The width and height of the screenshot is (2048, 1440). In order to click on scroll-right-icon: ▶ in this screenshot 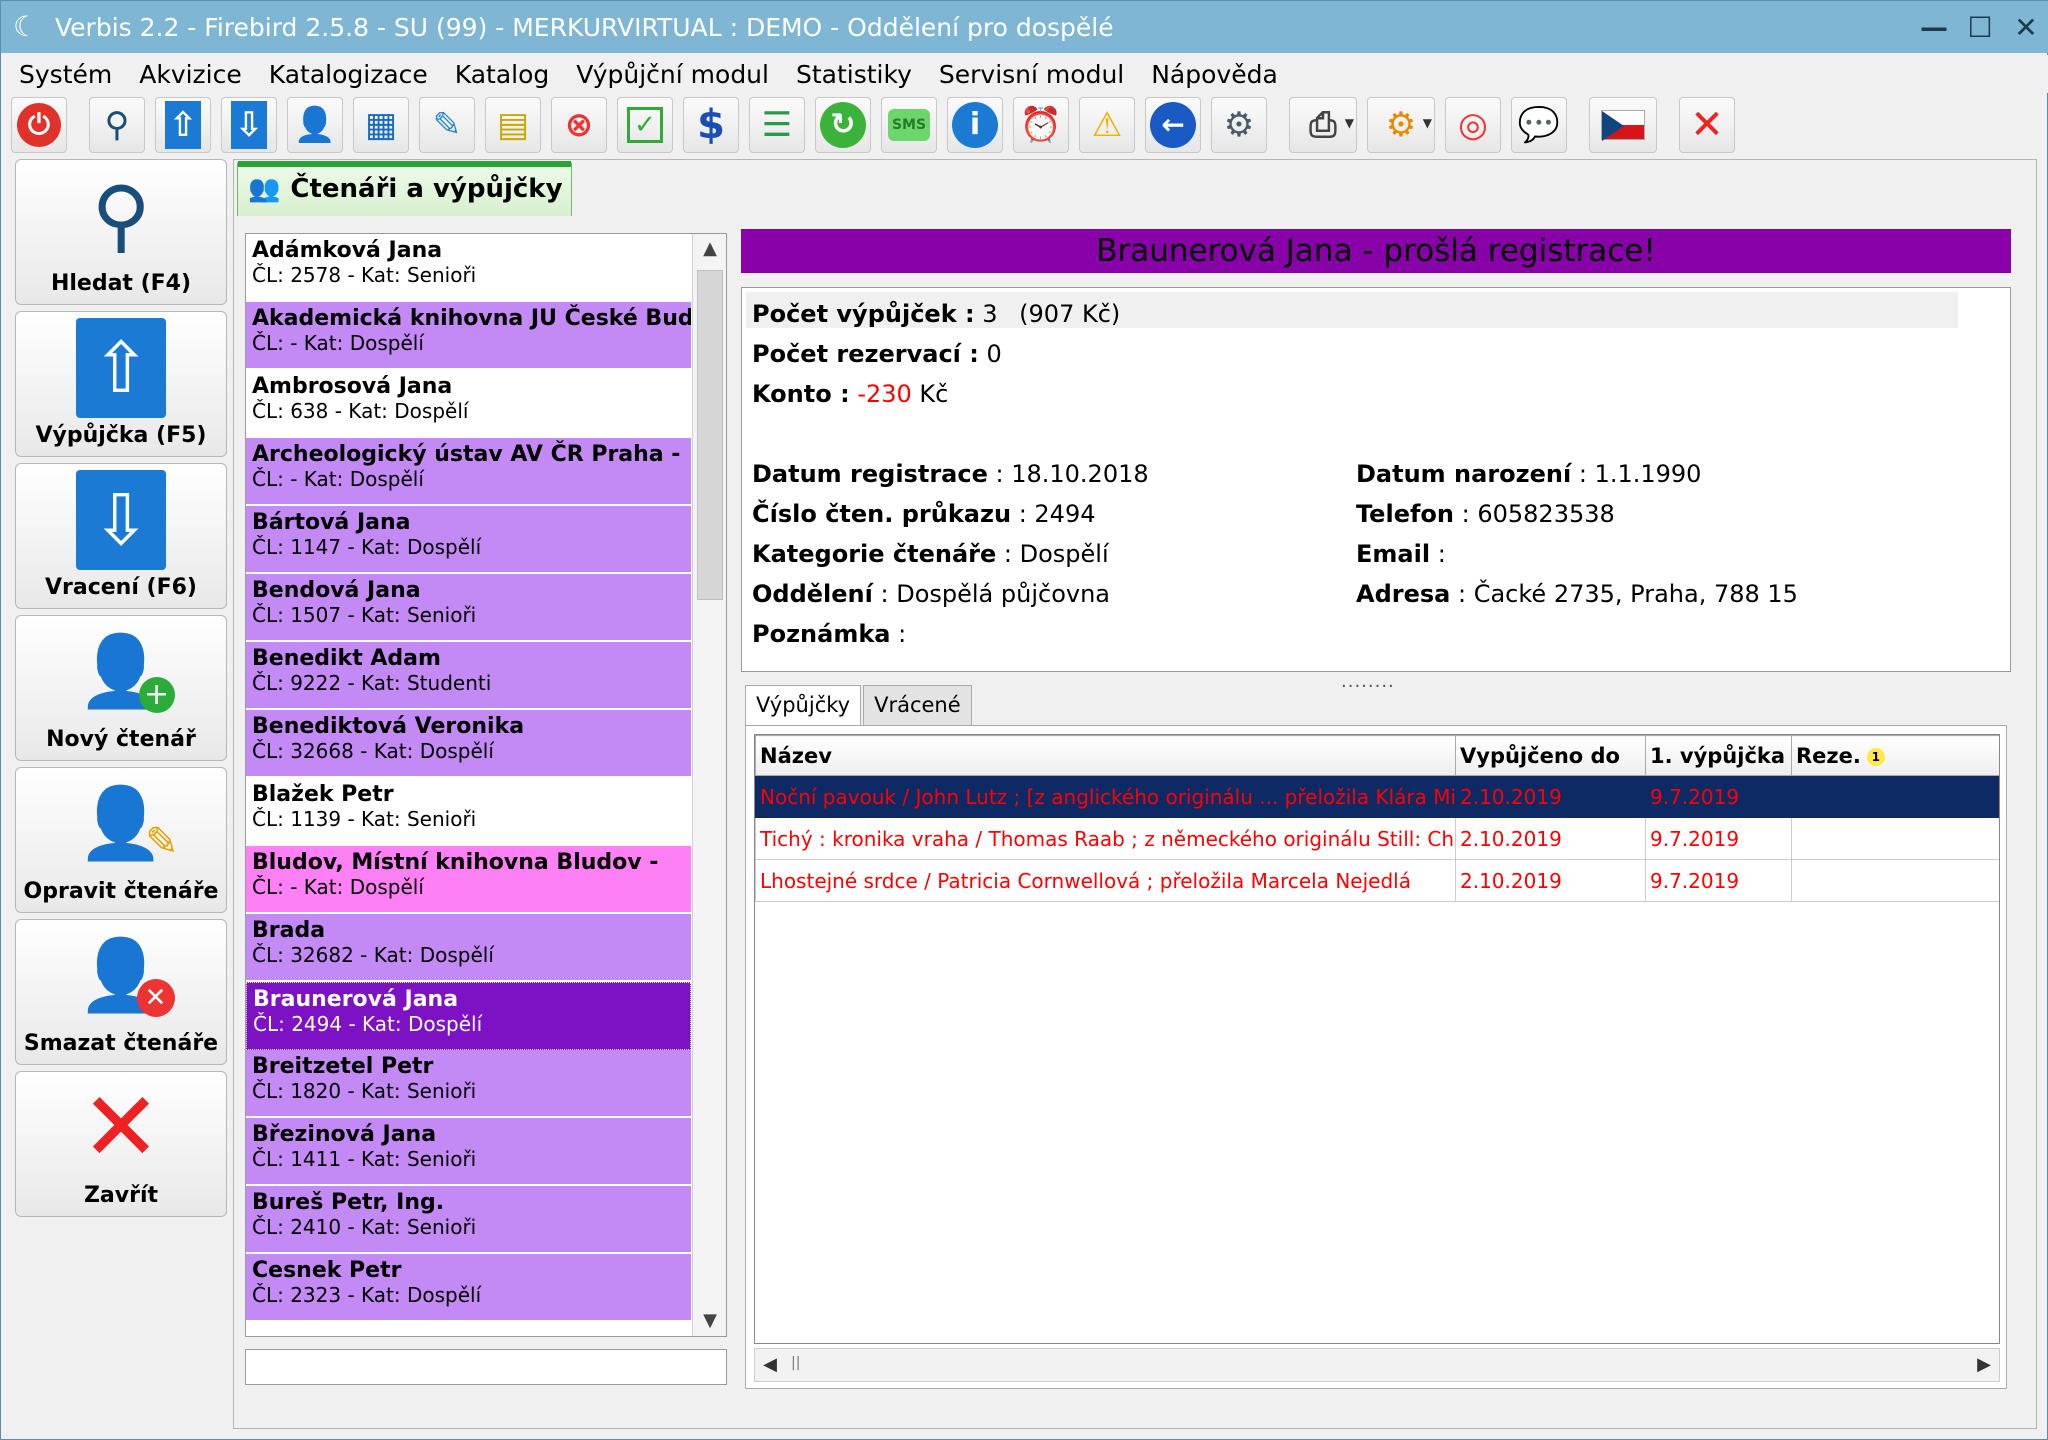, I will do `click(1984, 1365)`.